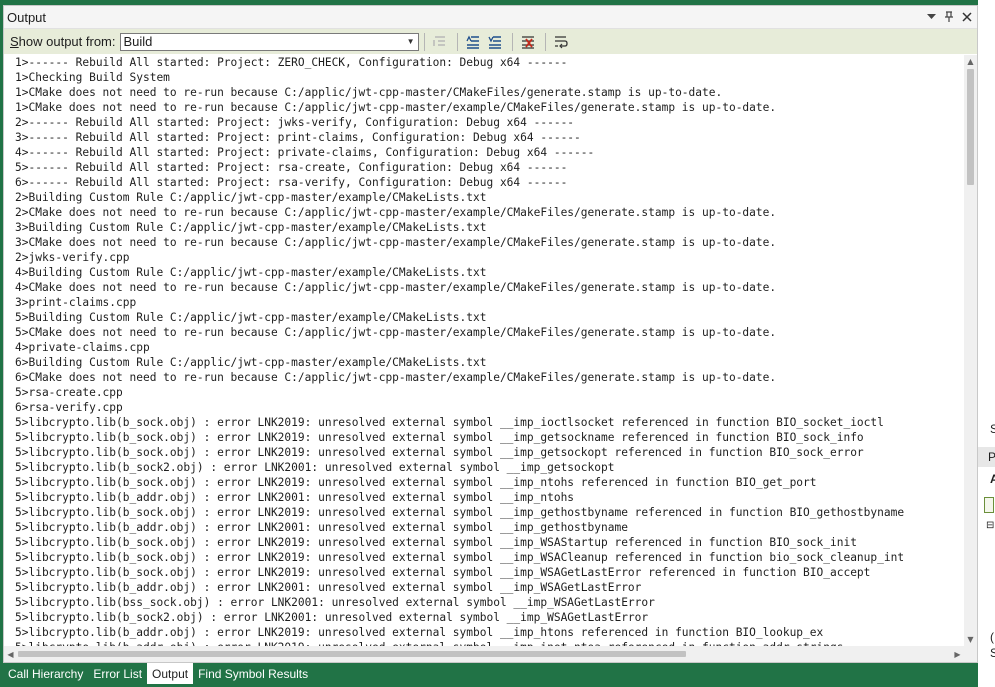 This screenshot has width=995, height=687. What do you see at coordinates (970, 350) in the screenshot?
I see `vertical-scrollbar: ▲ ▼` at bounding box center [970, 350].